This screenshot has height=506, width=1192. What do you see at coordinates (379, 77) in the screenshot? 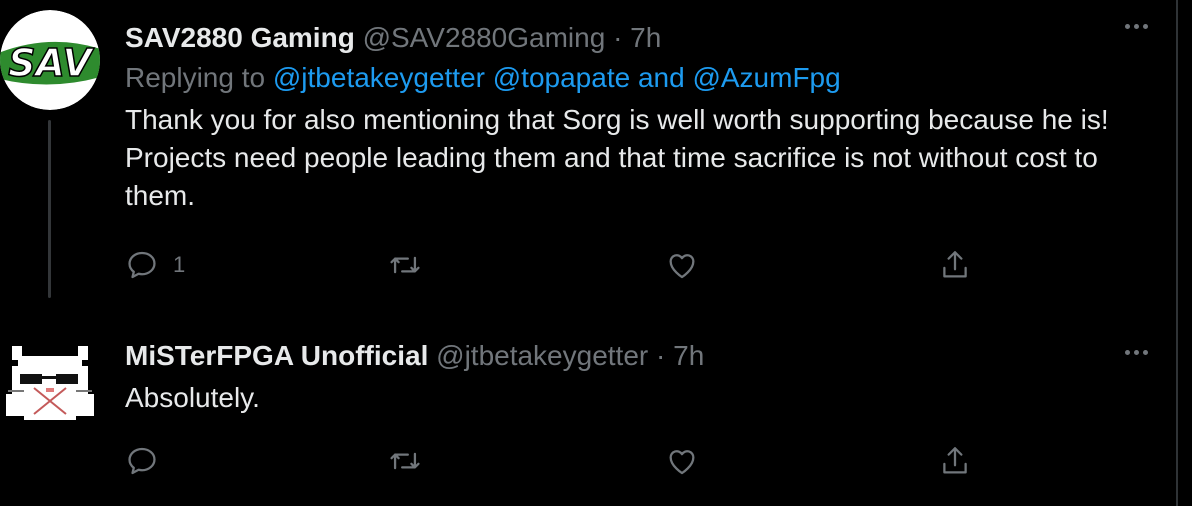
I see `mention-jtbetakeygetter: @jtbetakeygetter` at bounding box center [379, 77].